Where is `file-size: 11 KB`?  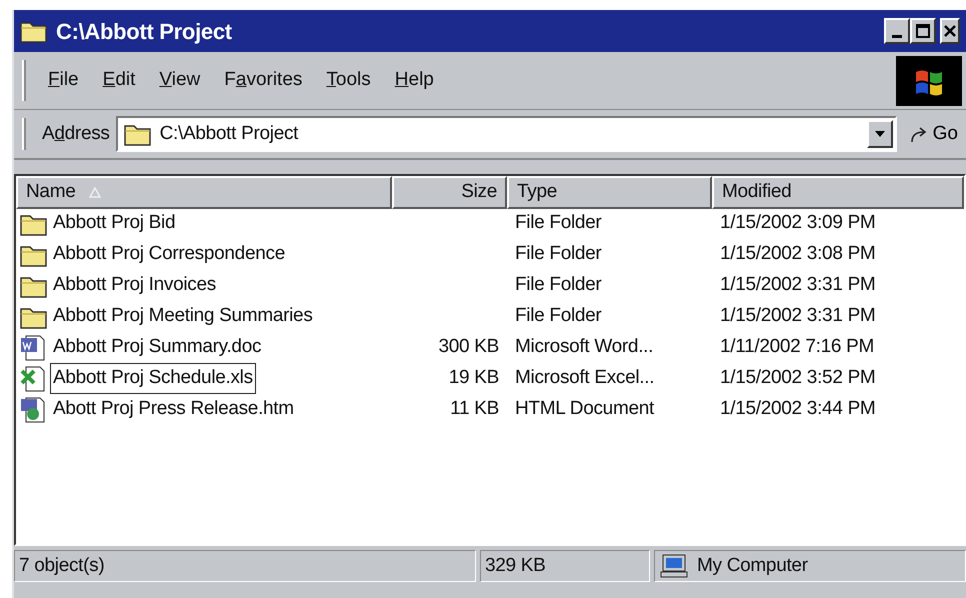
file-size: 11 KB is located at coordinates (474, 409).